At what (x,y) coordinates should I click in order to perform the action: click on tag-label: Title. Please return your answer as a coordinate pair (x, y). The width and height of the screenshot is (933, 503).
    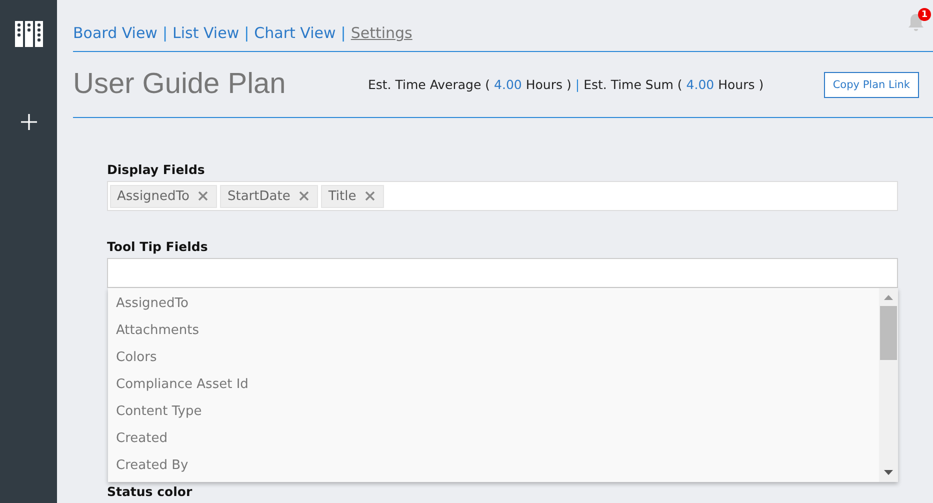
    Looking at the image, I should click on (342, 196).